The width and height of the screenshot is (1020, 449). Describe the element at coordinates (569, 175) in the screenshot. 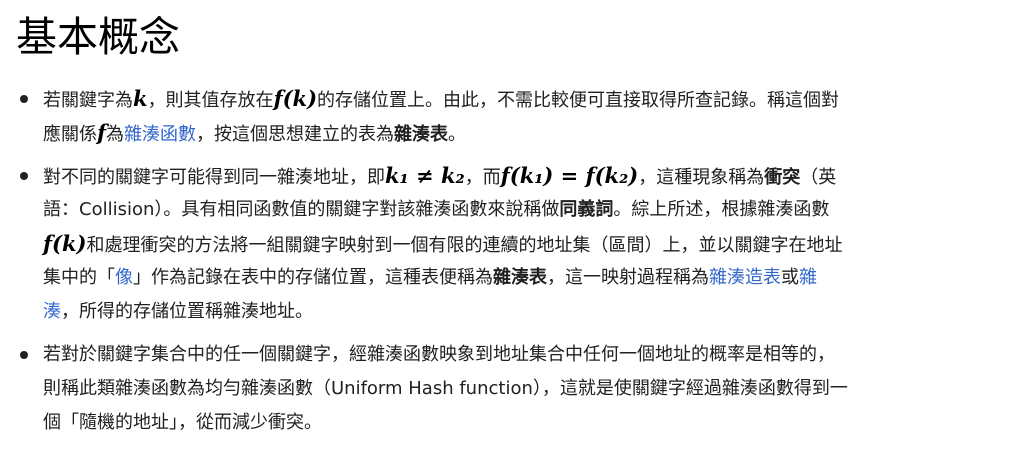

I see `math-equality: f(k₁) = f(k₂)` at that location.